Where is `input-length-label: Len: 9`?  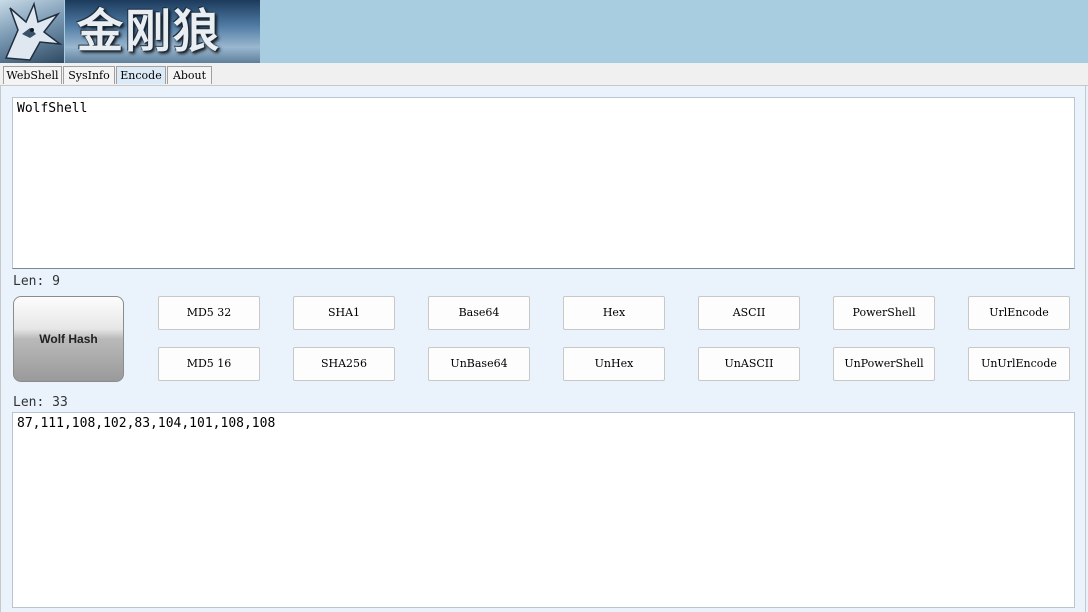 input-length-label: Len: 9 is located at coordinates (36, 281).